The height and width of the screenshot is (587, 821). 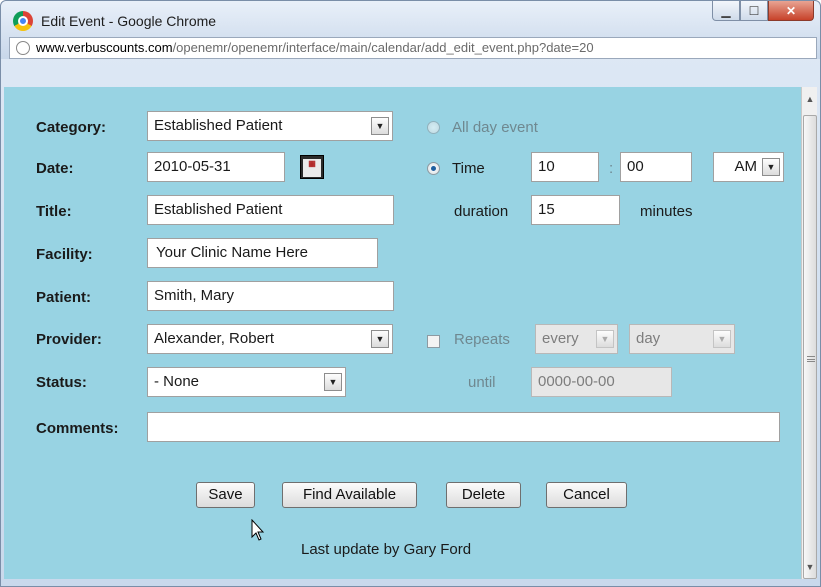 What do you see at coordinates (495, 127) in the screenshot?
I see `all-day-label: All day event` at bounding box center [495, 127].